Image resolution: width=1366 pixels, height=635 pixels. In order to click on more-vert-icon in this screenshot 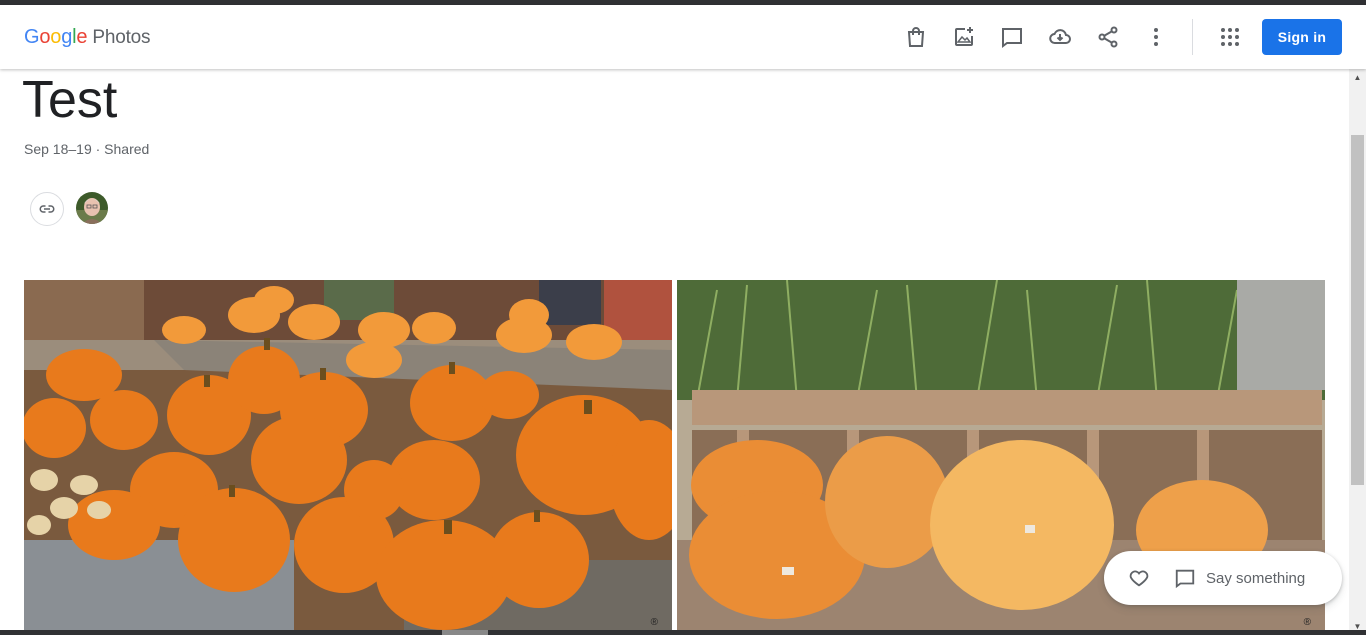, I will do `click(1156, 37)`.